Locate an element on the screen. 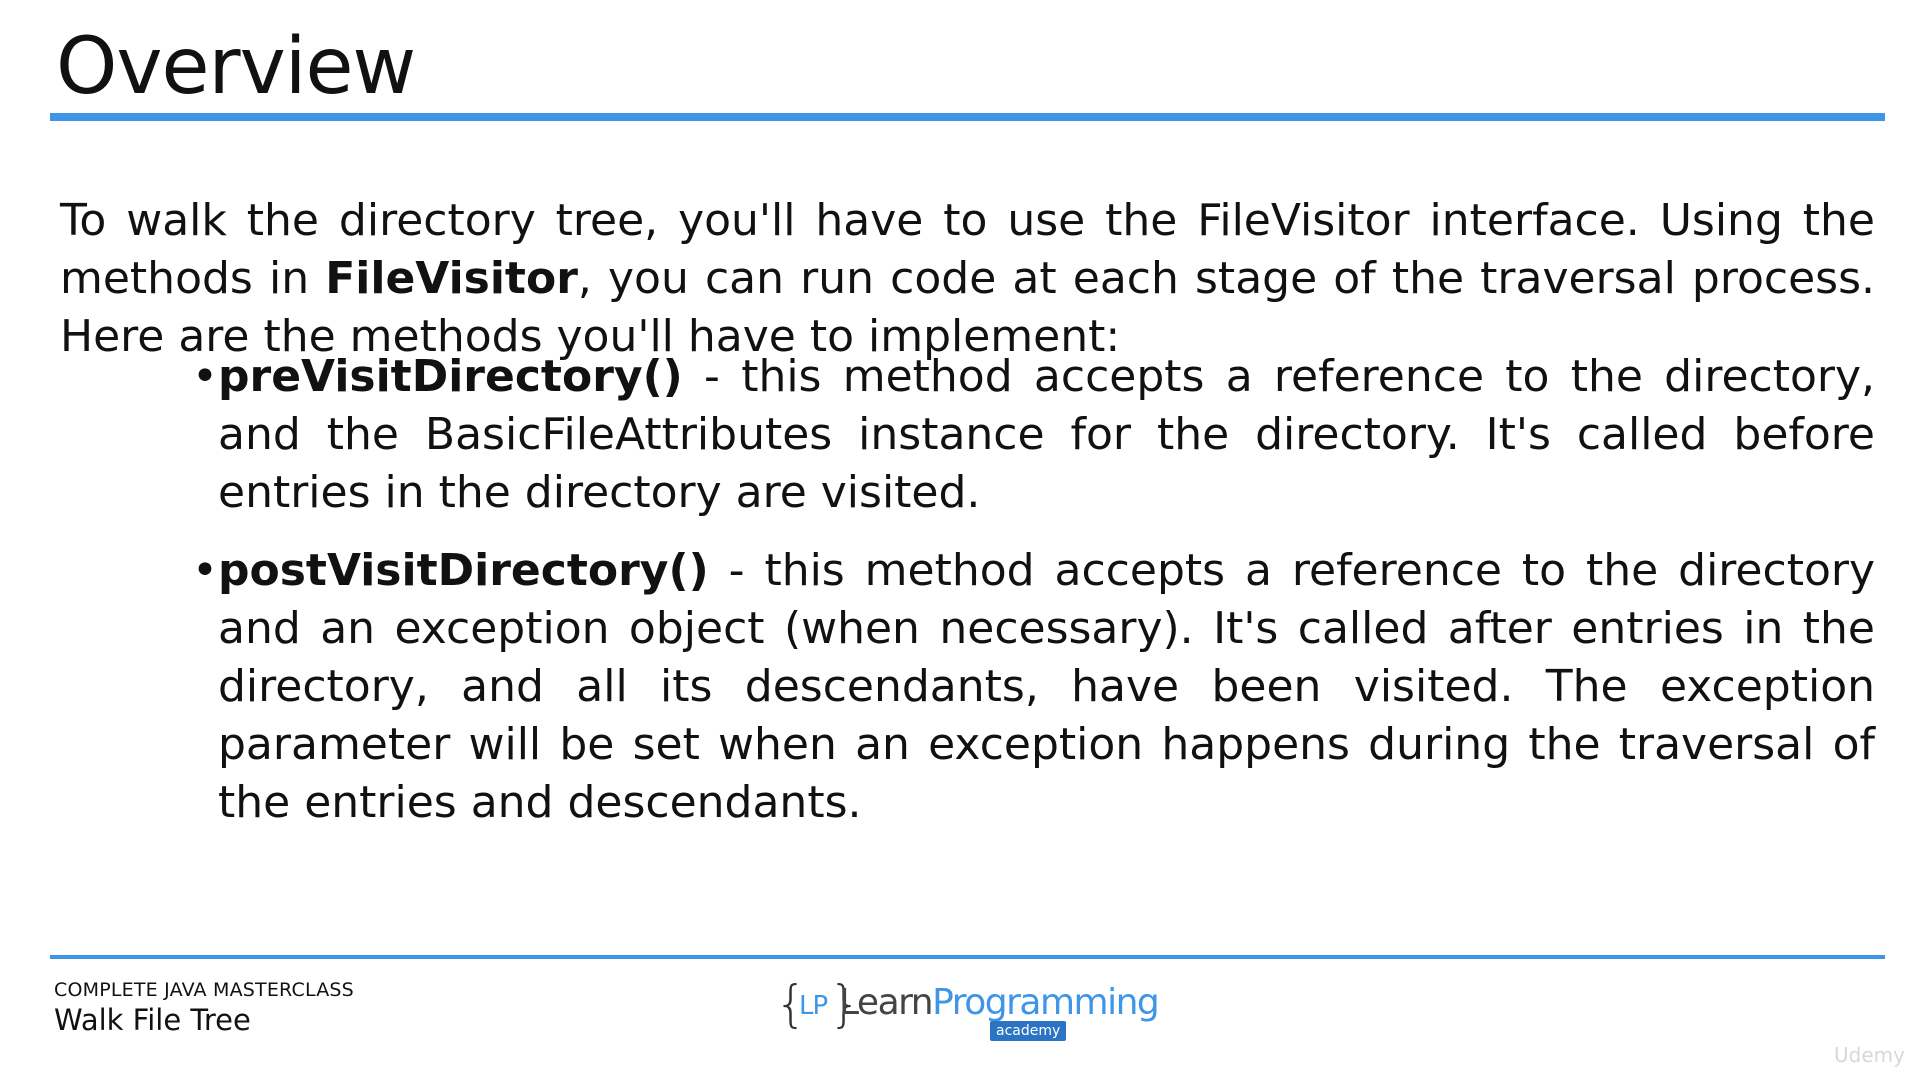 The width and height of the screenshot is (1919, 1079). method-name: preVisitDirectory() is located at coordinates (450, 376).